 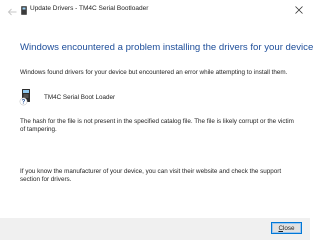 What do you see at coordinates (155, 229) in the screenshot?
I see `dialog-footer` at bounding box center [155, 229].